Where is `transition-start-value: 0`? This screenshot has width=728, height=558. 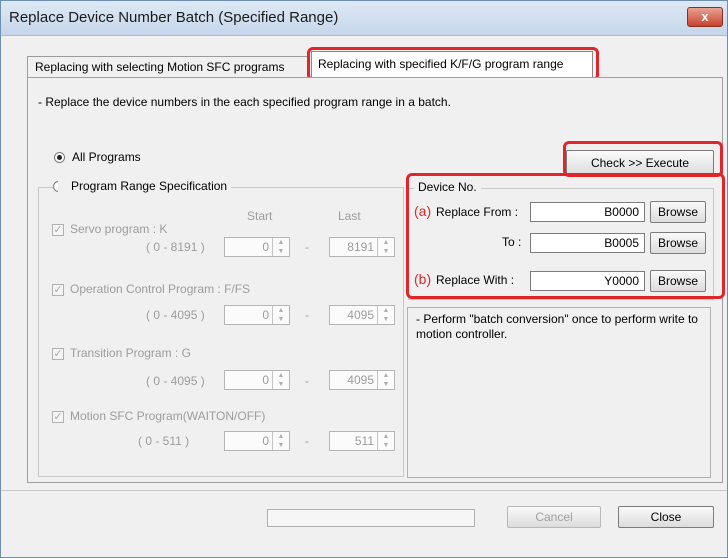
transition-start-value: 0 is located at coordinates (265, 380).